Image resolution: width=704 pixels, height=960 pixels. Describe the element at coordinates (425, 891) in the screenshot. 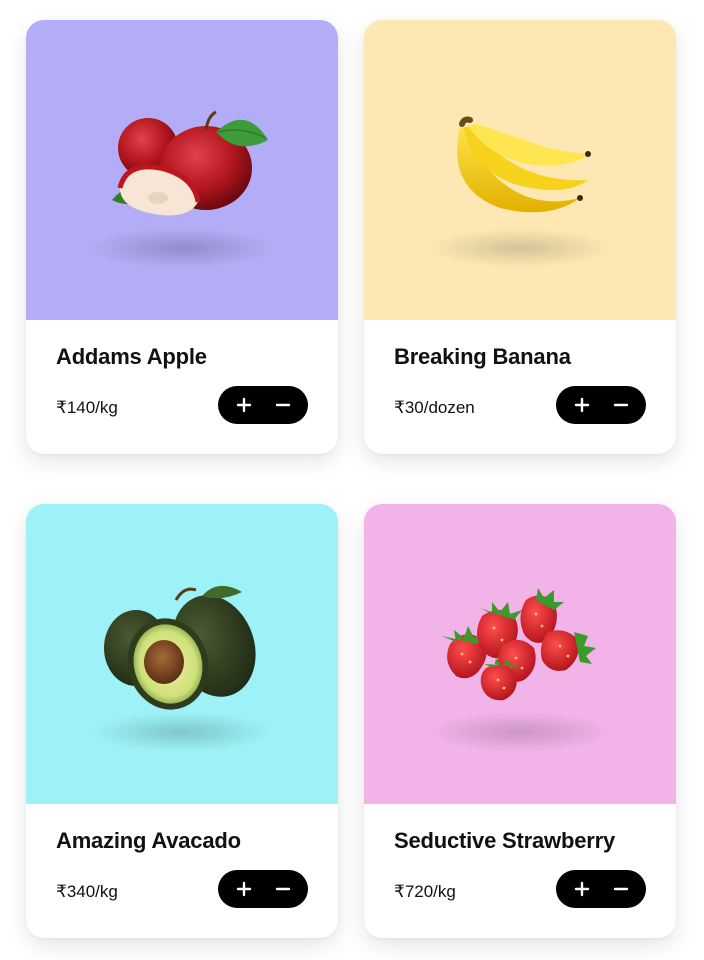

I see `product-price: ₹720/kg` at that location.